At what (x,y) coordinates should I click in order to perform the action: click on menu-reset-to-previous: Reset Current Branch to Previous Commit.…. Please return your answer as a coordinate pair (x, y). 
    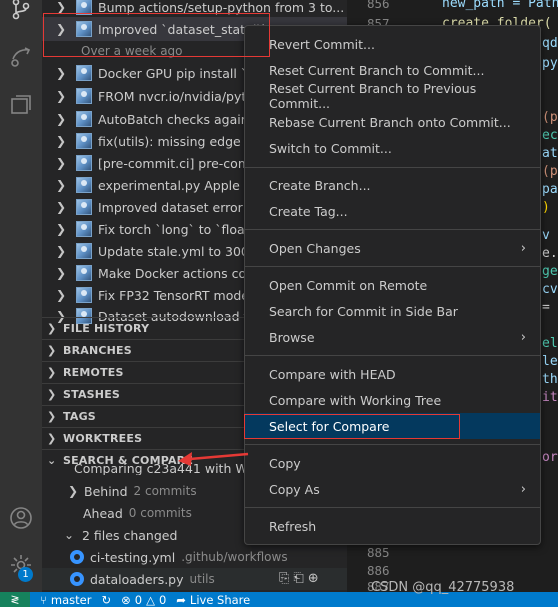
    Looking at the image, I should click on (392, 96).